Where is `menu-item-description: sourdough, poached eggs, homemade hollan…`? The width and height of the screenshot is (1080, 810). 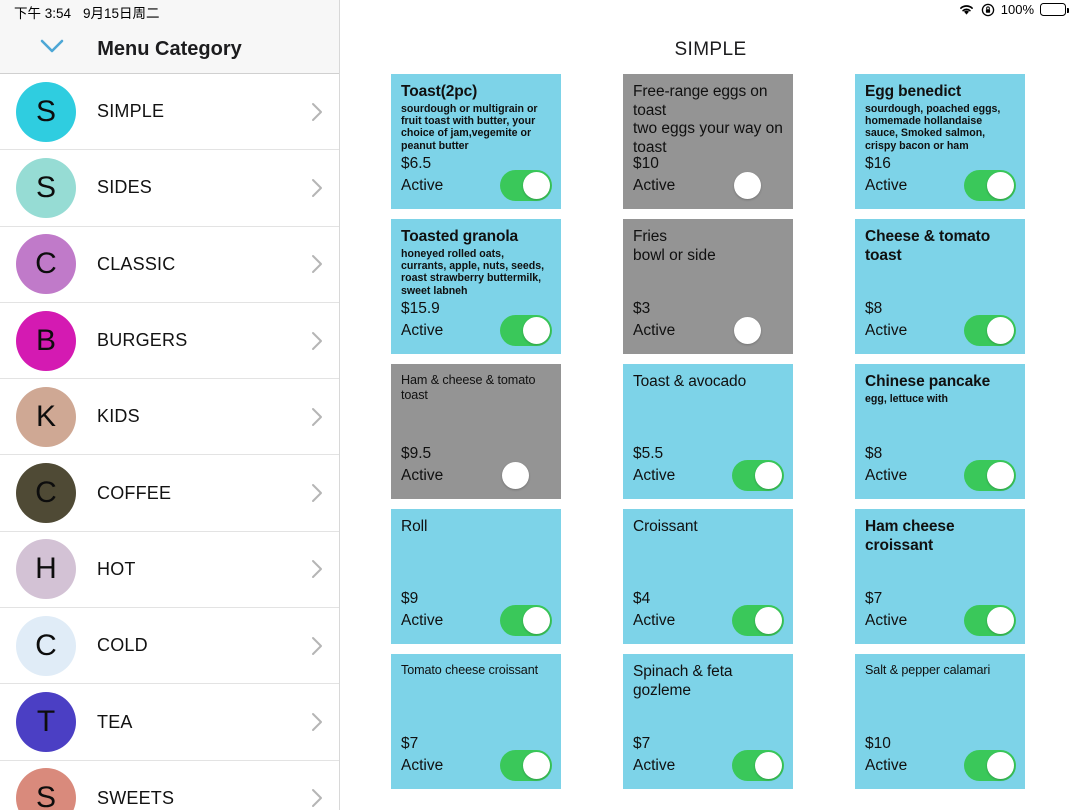 menu-item-description: sourdough, poached eggs, homemade hollan… is located at coordinates (933, 127).